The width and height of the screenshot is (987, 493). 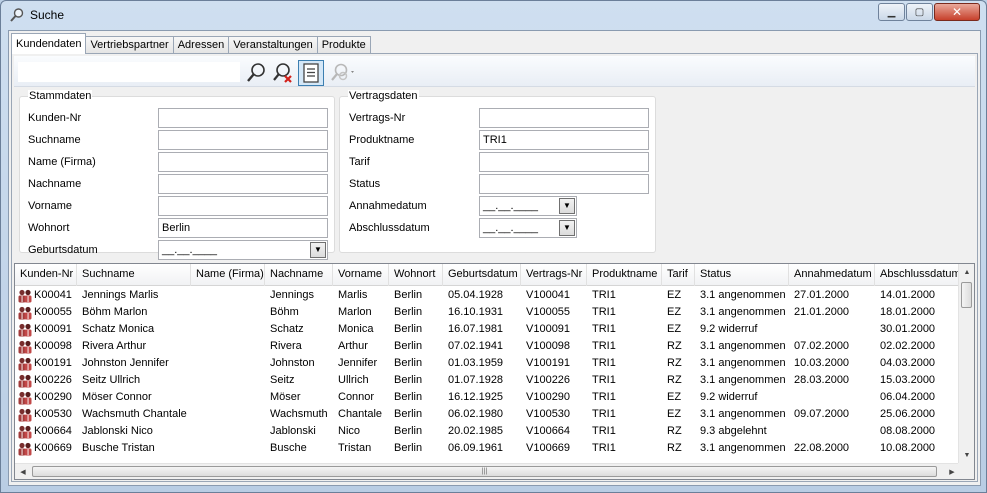 What do you see at coordinates (493, 15) in the screenshot?
I see `title-bar: Suche ▁ ▢ ✕` at bounding box center [493, 15].